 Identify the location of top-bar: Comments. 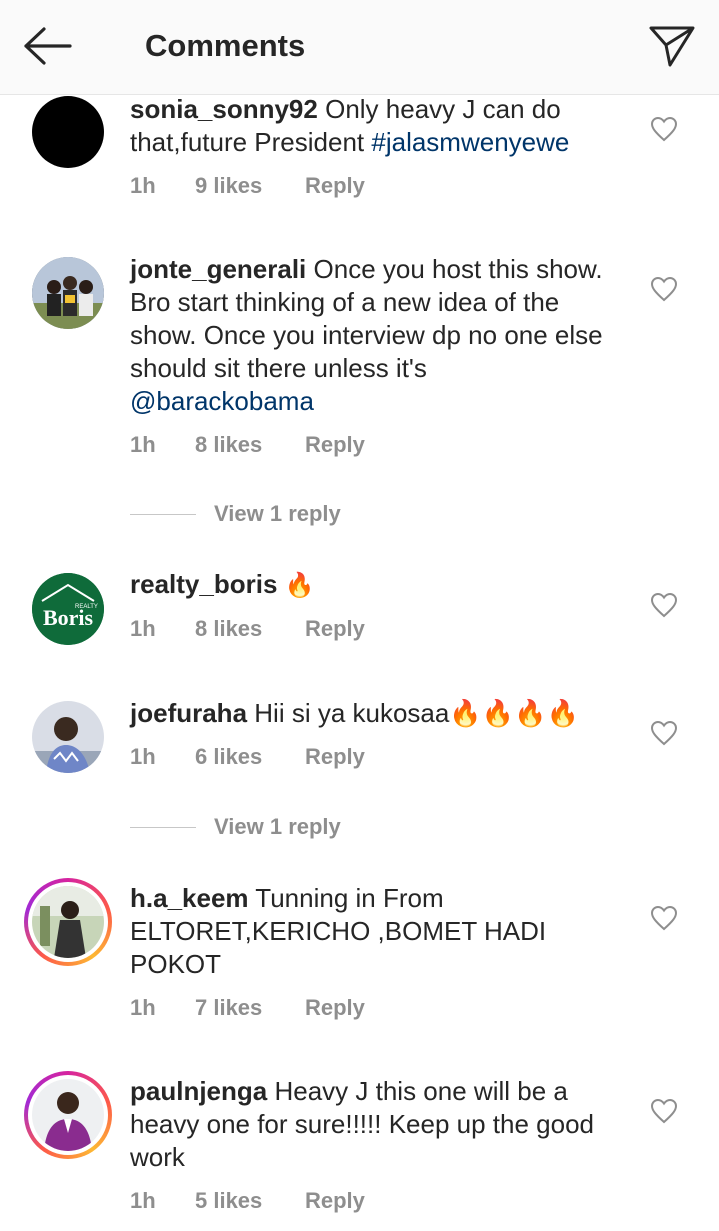
(359, 47).